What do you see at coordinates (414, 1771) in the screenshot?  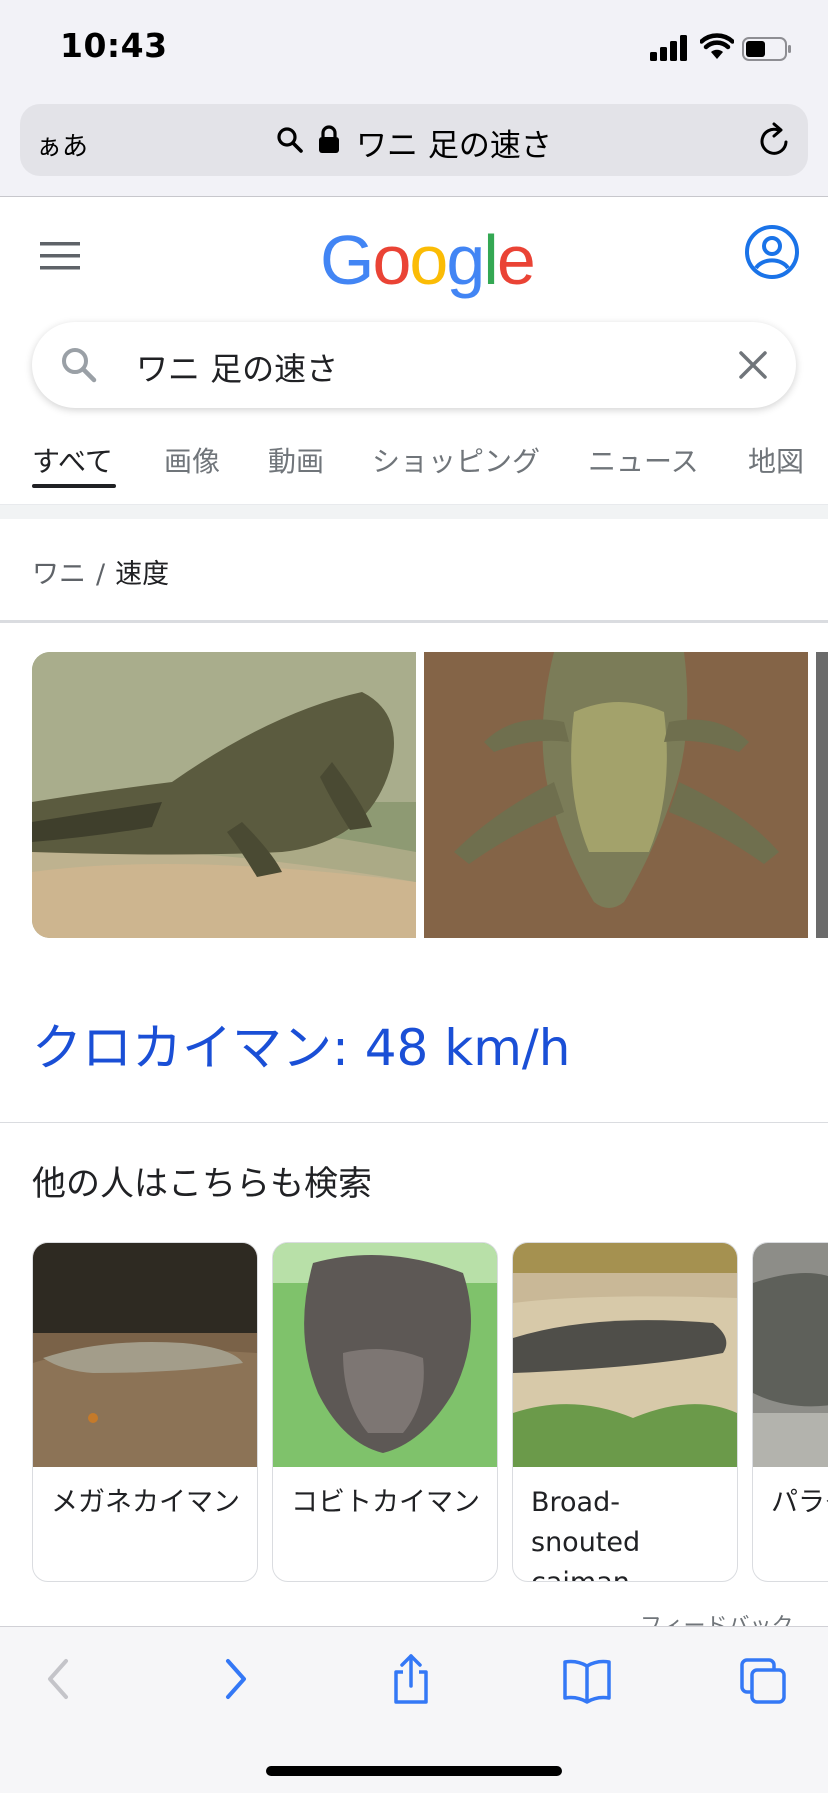 I see `home-indicator` at bounding box center [414, 1771].